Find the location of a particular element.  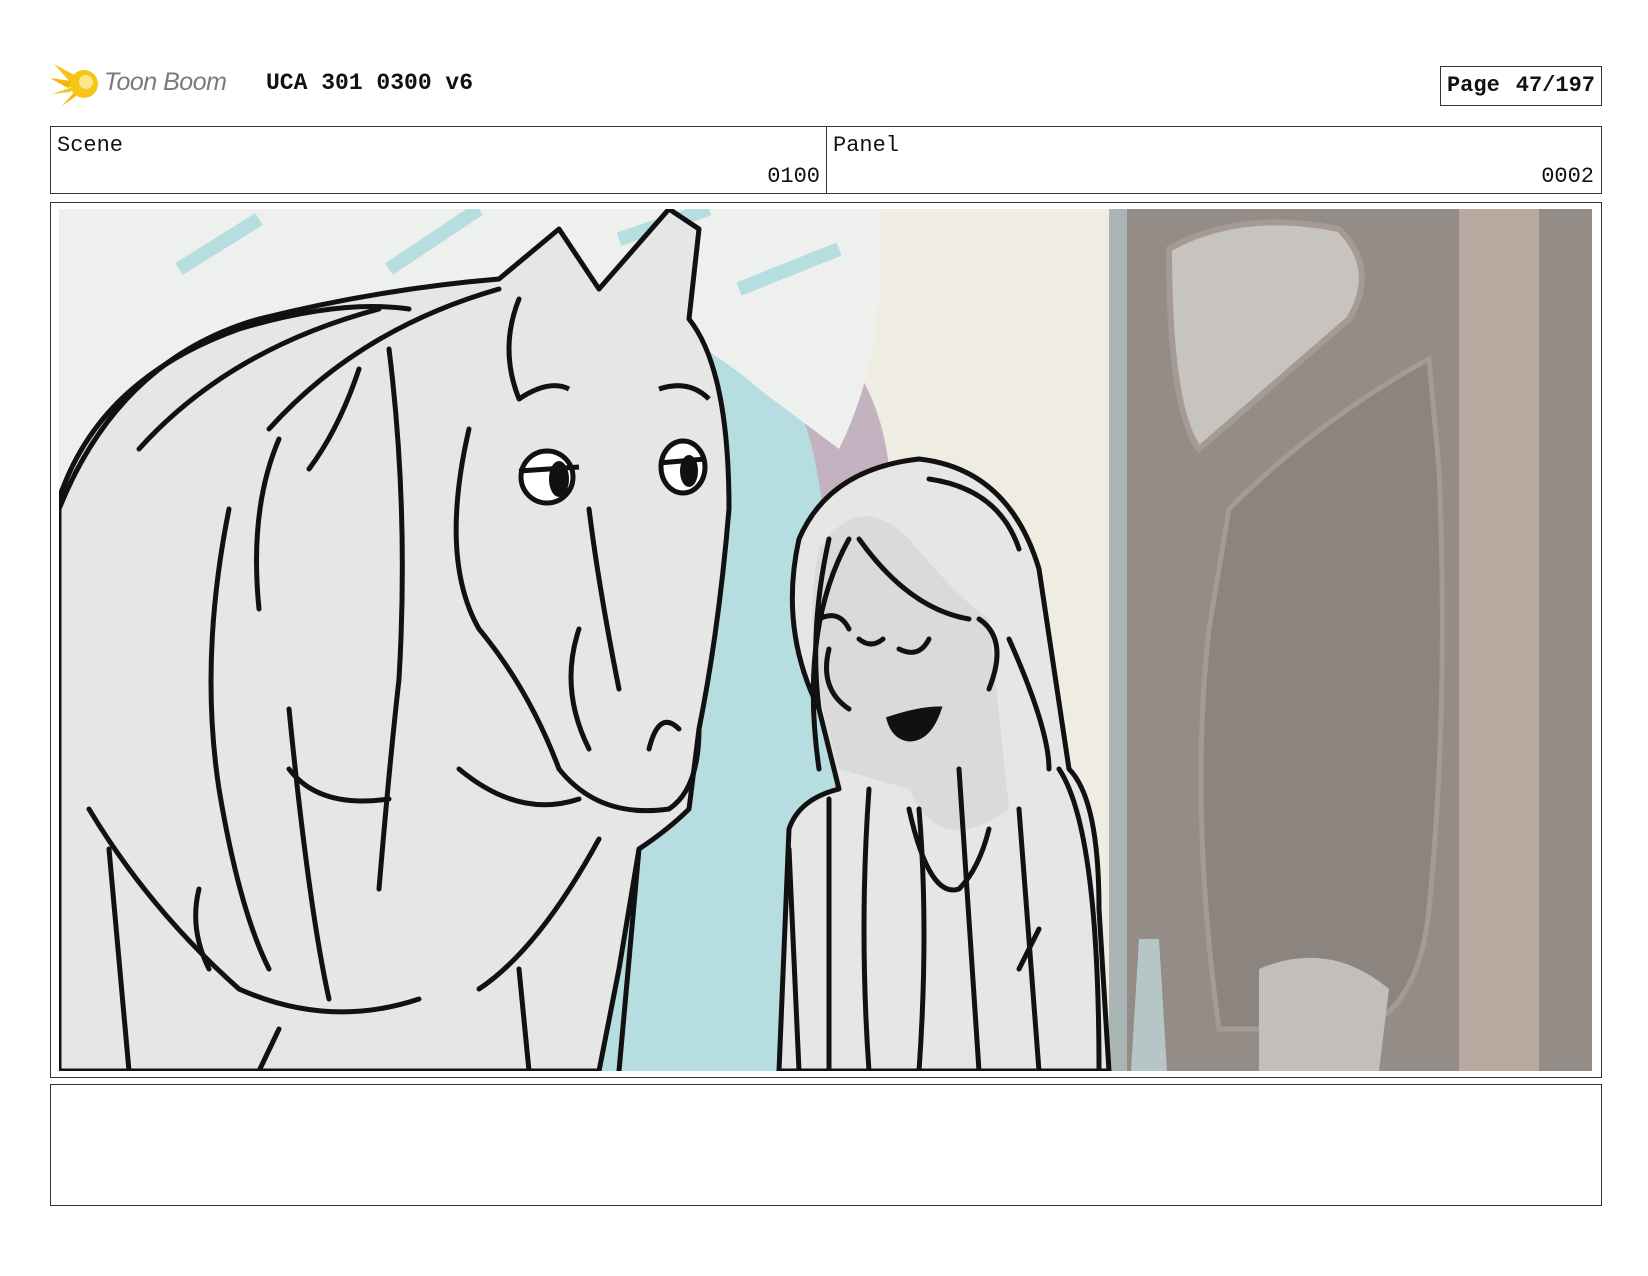

scene-cell: Scene 0100 is located at coordinates (439, 160).